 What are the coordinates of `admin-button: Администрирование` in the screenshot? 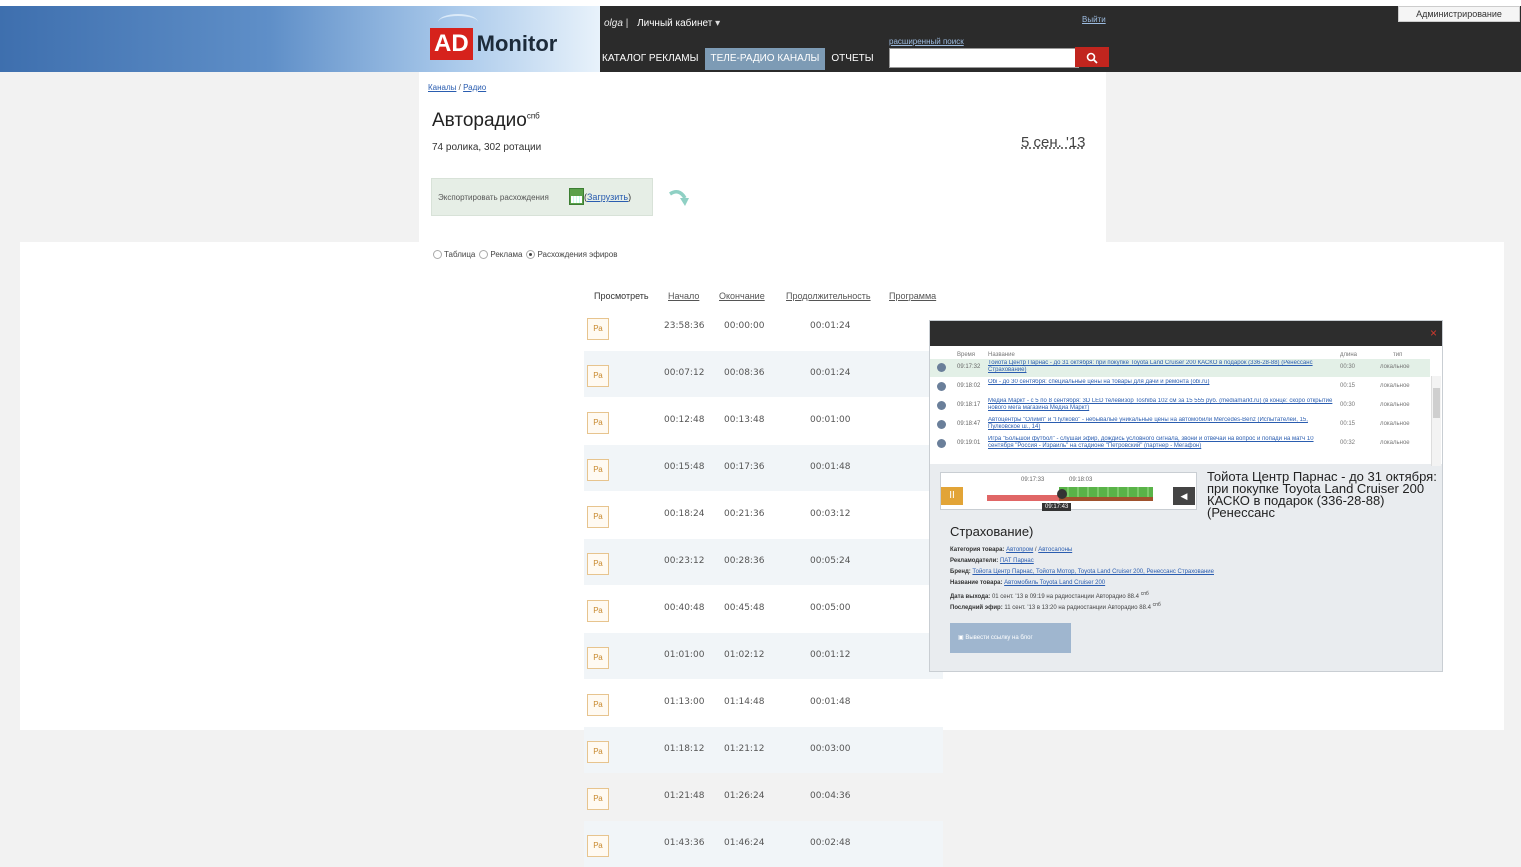 It's located at (1459, 14).